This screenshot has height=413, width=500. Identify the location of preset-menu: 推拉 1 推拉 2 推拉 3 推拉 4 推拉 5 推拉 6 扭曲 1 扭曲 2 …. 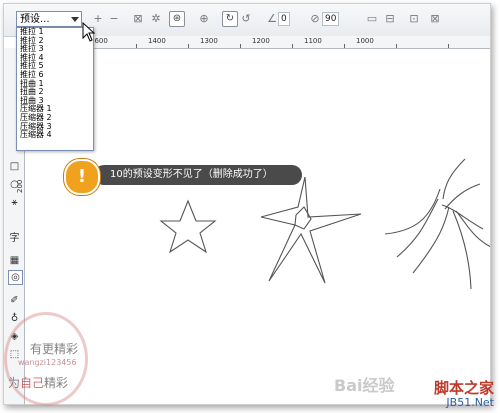
(55, 89).